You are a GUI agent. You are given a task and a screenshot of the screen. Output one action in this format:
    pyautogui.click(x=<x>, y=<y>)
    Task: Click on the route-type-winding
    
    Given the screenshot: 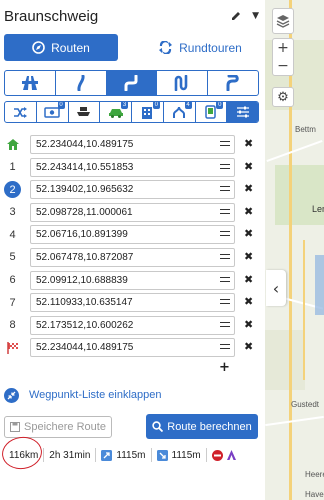 What is the action you would take?
    pyautogui.click(x=132, y=83)
    